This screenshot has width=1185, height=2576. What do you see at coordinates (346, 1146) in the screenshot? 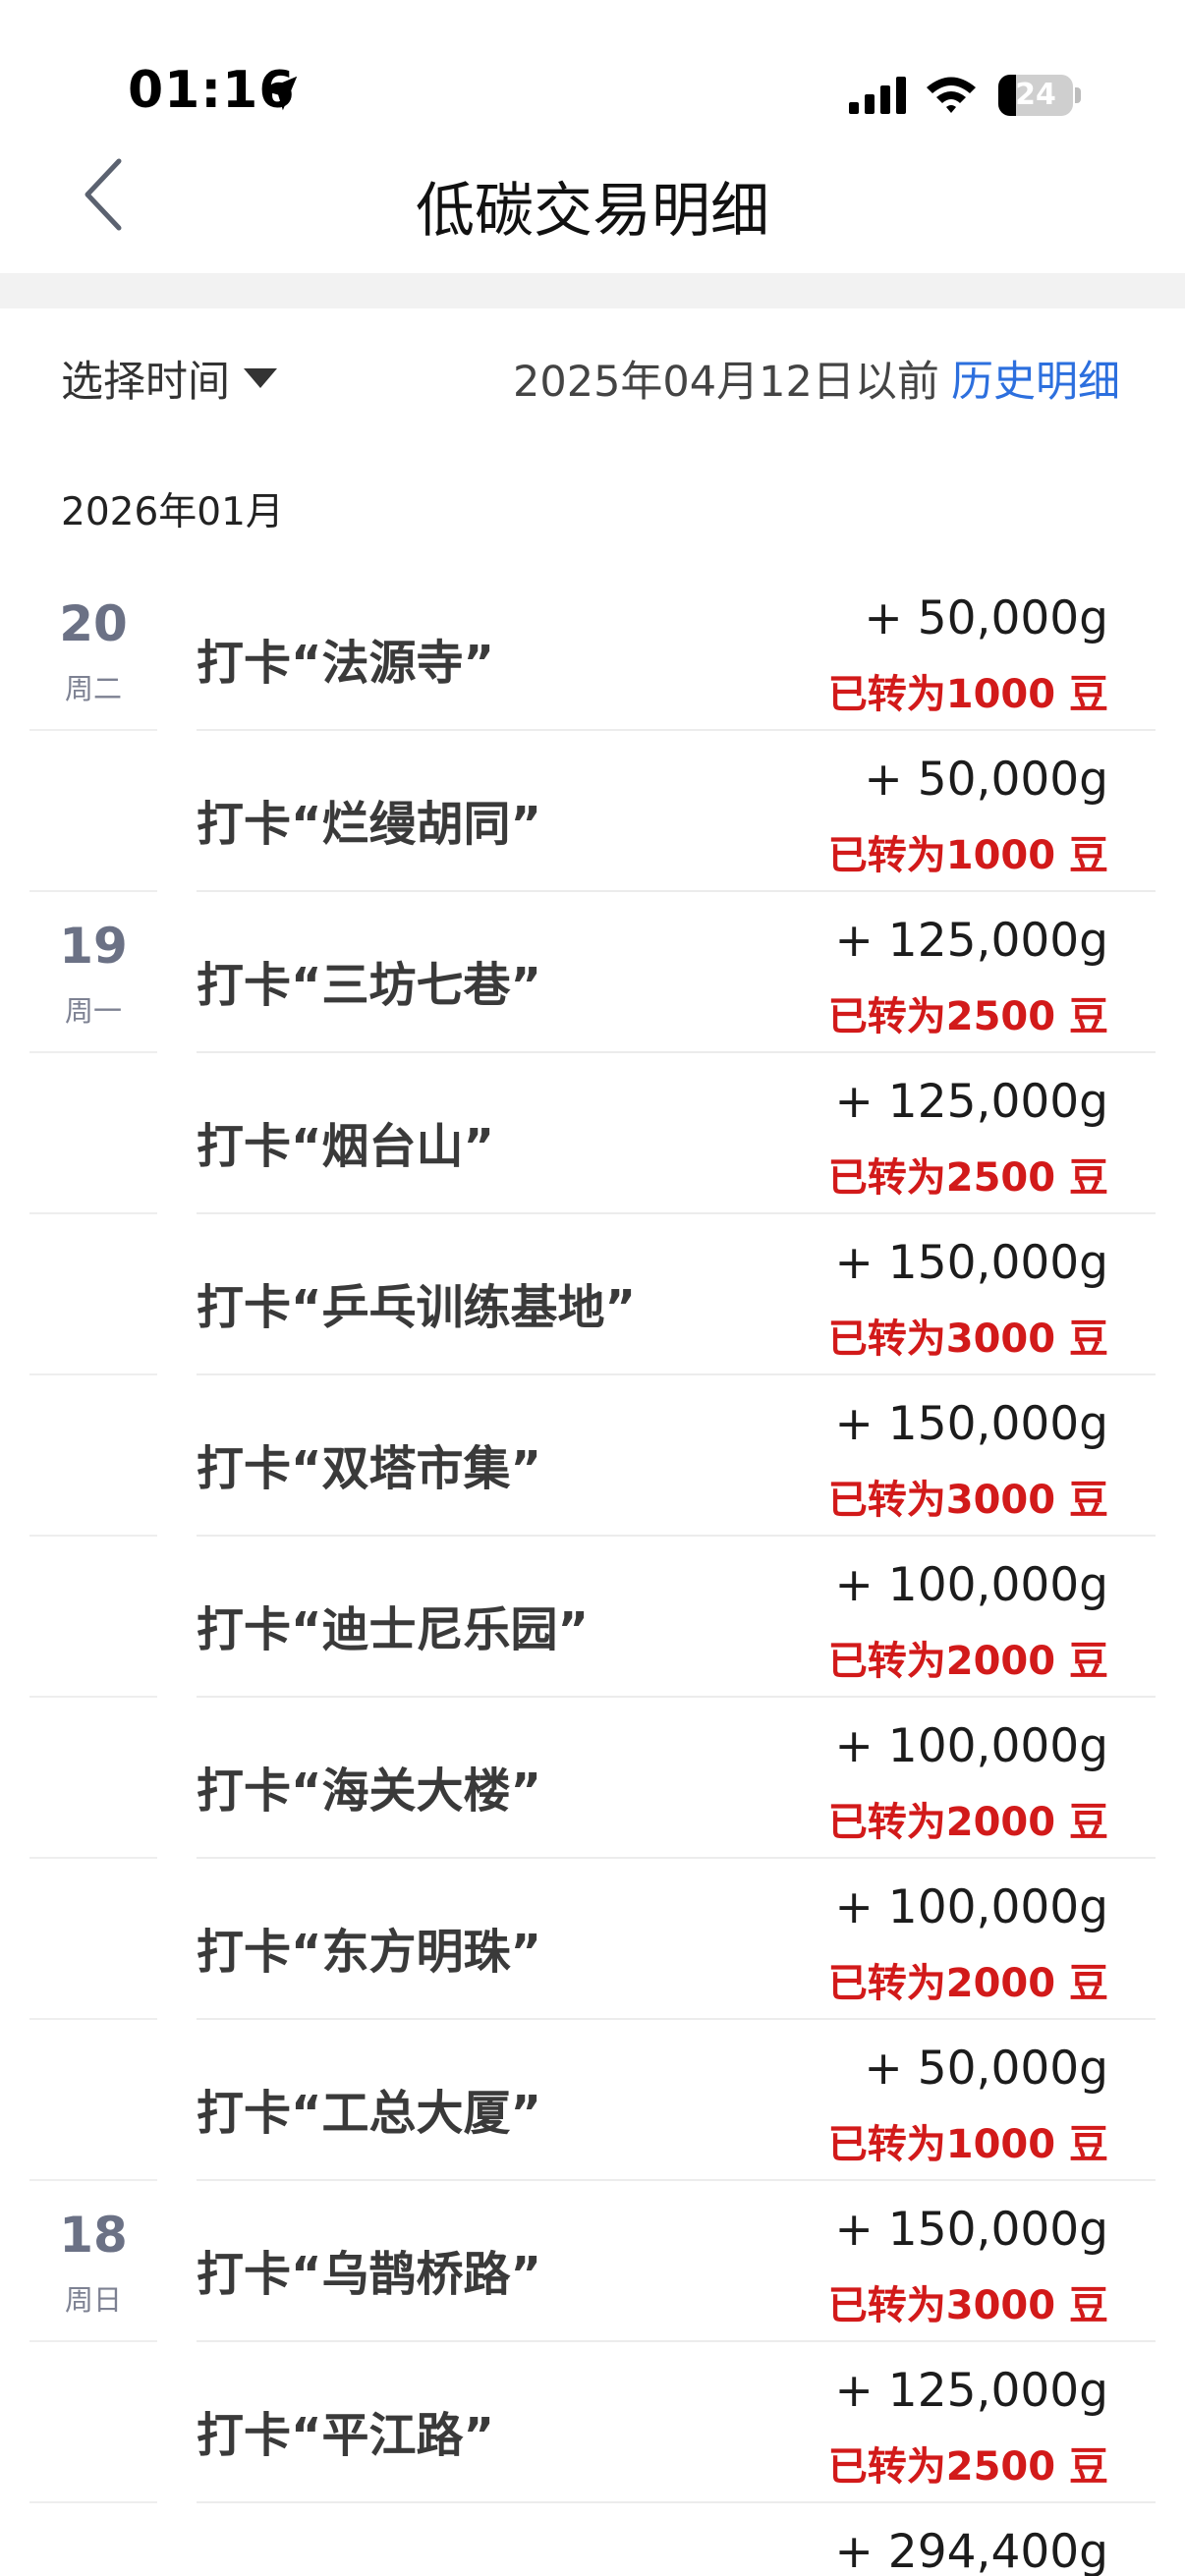
I see `transaction-title: 打卡“烟台山”` at bounding box center [346, 1146].